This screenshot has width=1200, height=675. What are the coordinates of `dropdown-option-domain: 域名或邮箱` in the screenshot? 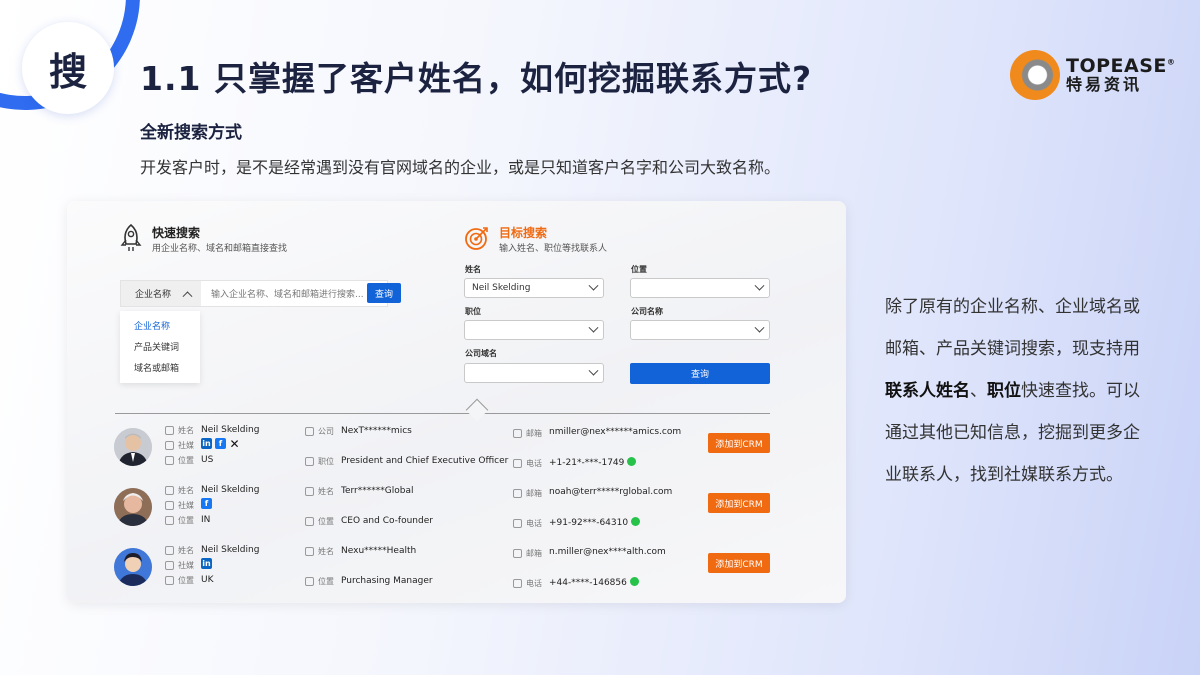 It's located at (160, 369).